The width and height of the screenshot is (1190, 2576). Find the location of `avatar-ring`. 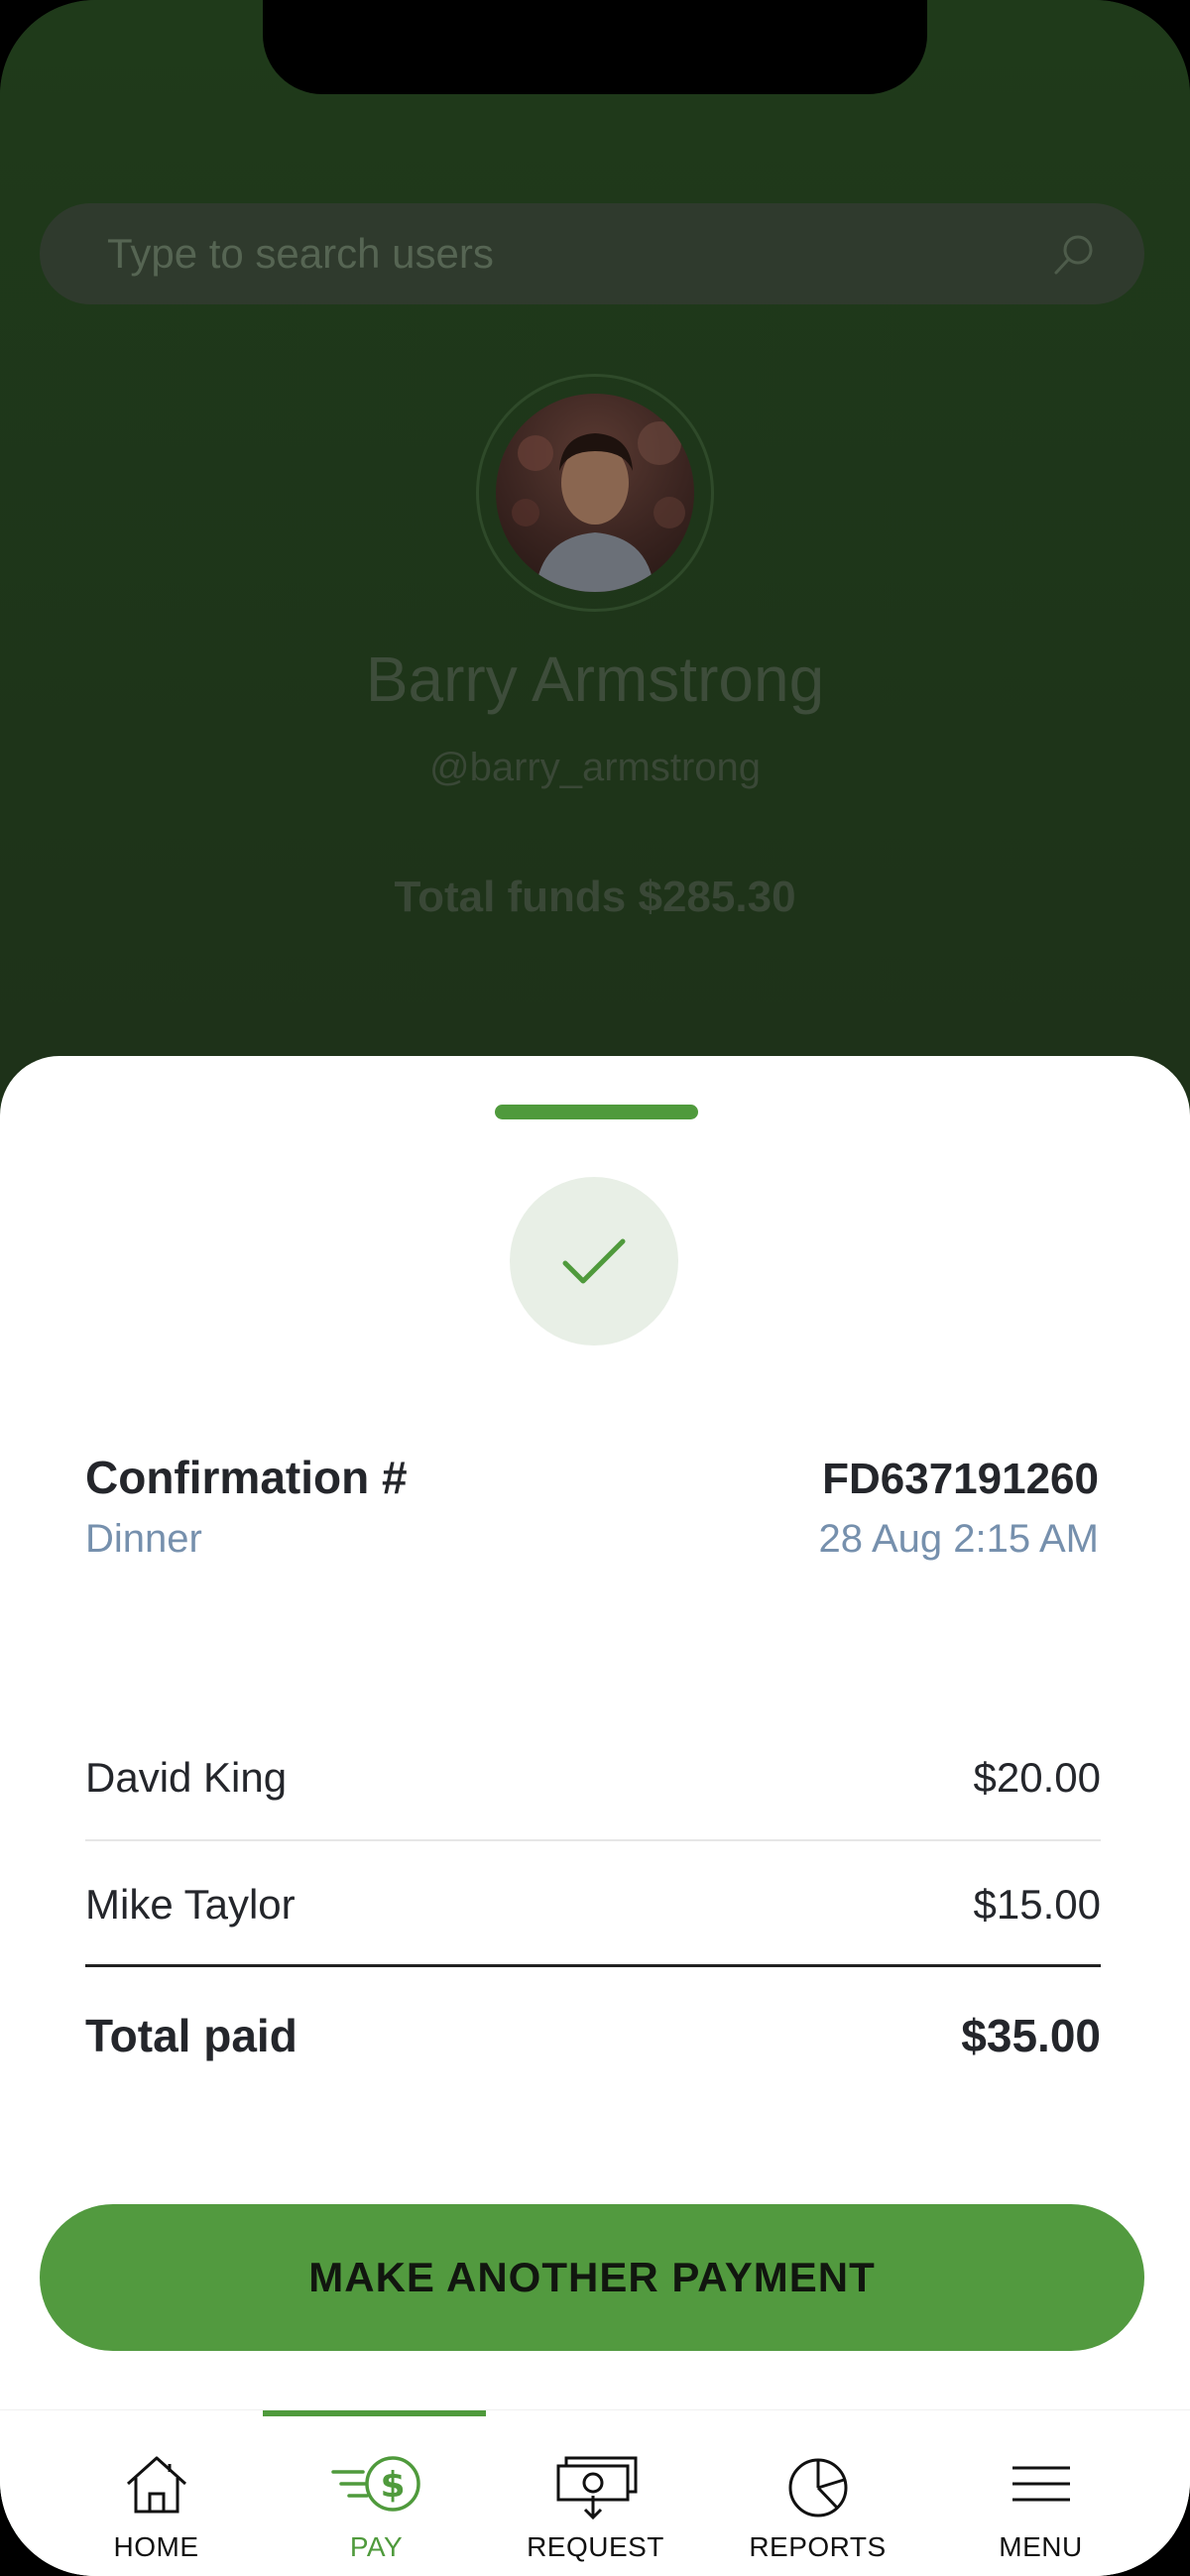

avatar-ring is located at coordinates (595, 493).